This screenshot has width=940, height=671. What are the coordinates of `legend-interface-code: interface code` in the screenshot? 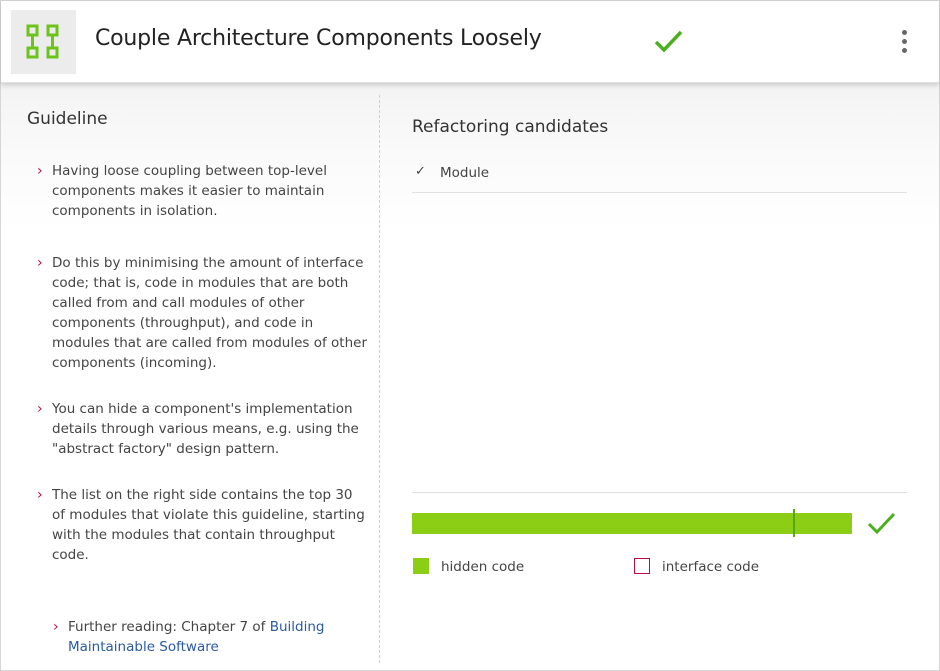 It's located at (696, 566).